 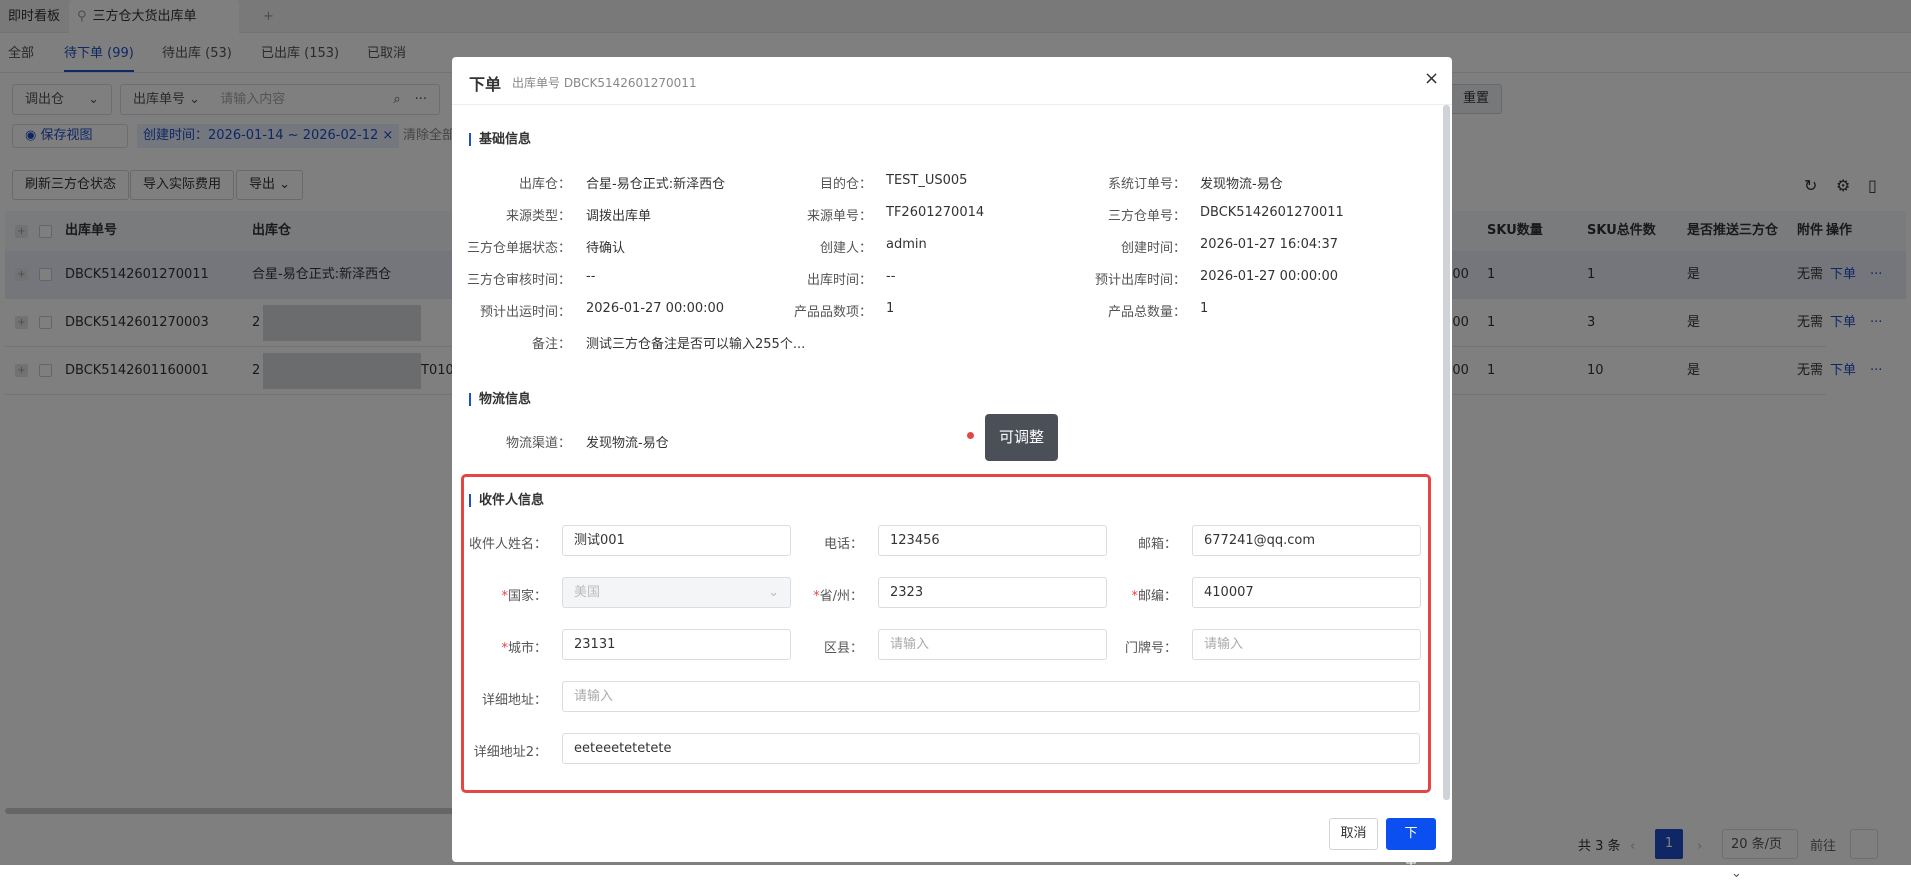 What do you see at coordinates (551, 344) in the screenshot?
I see `info-label: 备注：` at bounding box center [551, 344].